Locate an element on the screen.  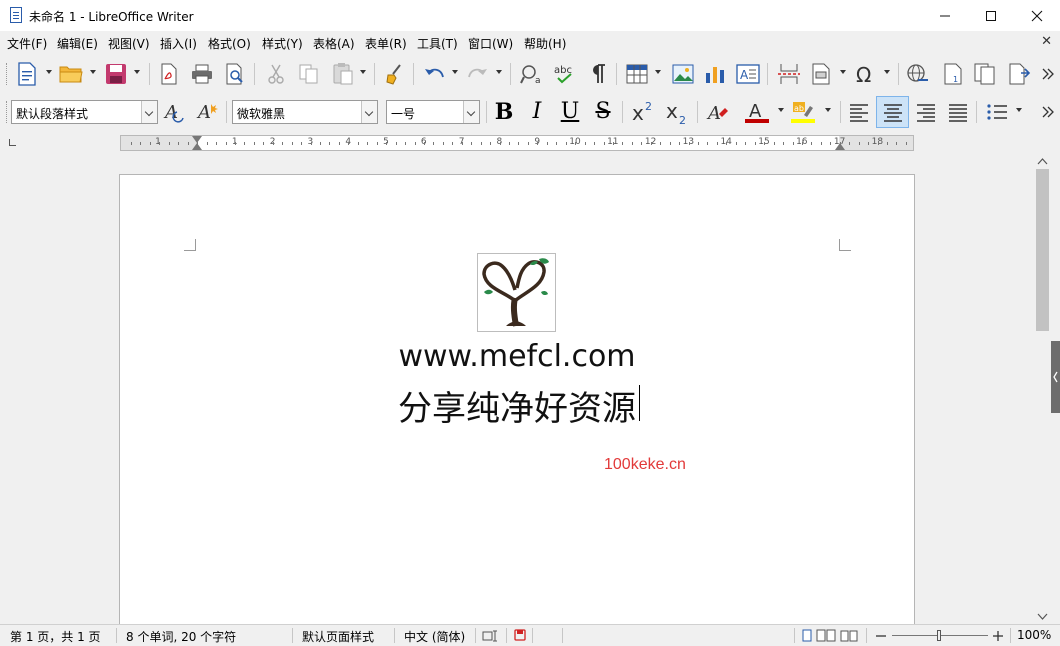
page-break-icon is located at coordinates (789, 74).